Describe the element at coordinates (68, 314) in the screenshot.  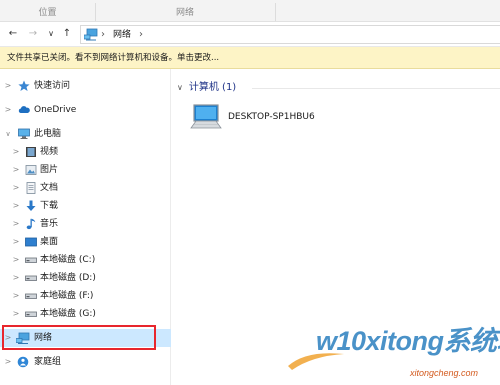
I see `nav-item-label: 本地磁盘 (G:)` at that location.